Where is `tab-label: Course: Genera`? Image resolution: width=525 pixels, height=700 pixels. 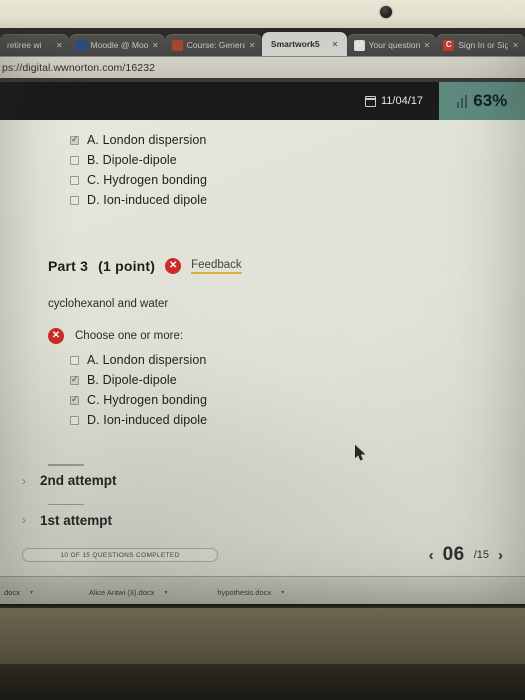 tab-label: Course: Genera is located at coordinates (215, 45).